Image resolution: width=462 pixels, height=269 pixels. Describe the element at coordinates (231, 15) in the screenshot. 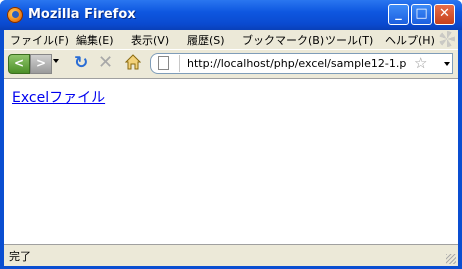

I see `title-bar: Mozilla Firefox _ □ ✕` at that location.